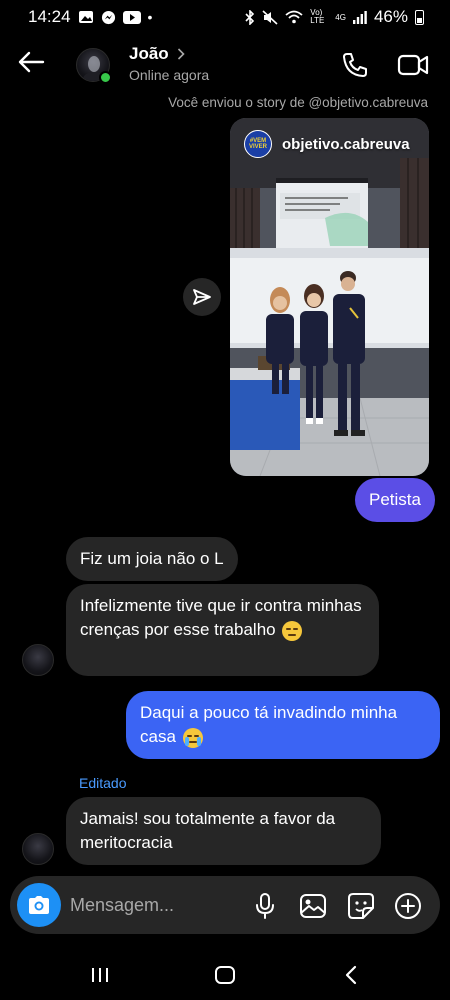 The height and width of the screenshot is (1000, 450). Describe the element at coordinates (317, 16) in the screenshot. I see `network-label: Vo) LTE` at that location.